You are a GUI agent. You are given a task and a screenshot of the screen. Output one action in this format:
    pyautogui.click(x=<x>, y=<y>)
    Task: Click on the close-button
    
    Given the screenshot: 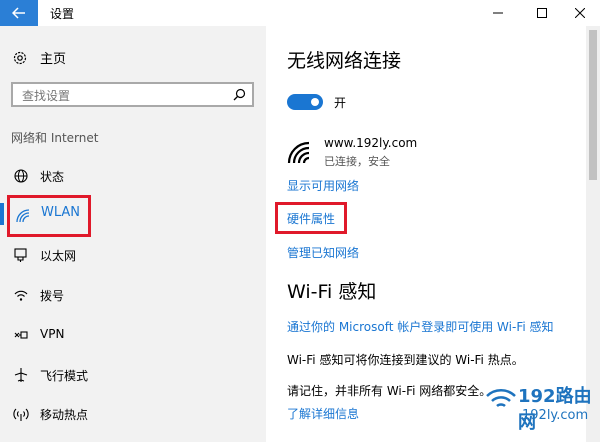 What is the action you would take?
    pyautogui.click(x=580, y=13)
    